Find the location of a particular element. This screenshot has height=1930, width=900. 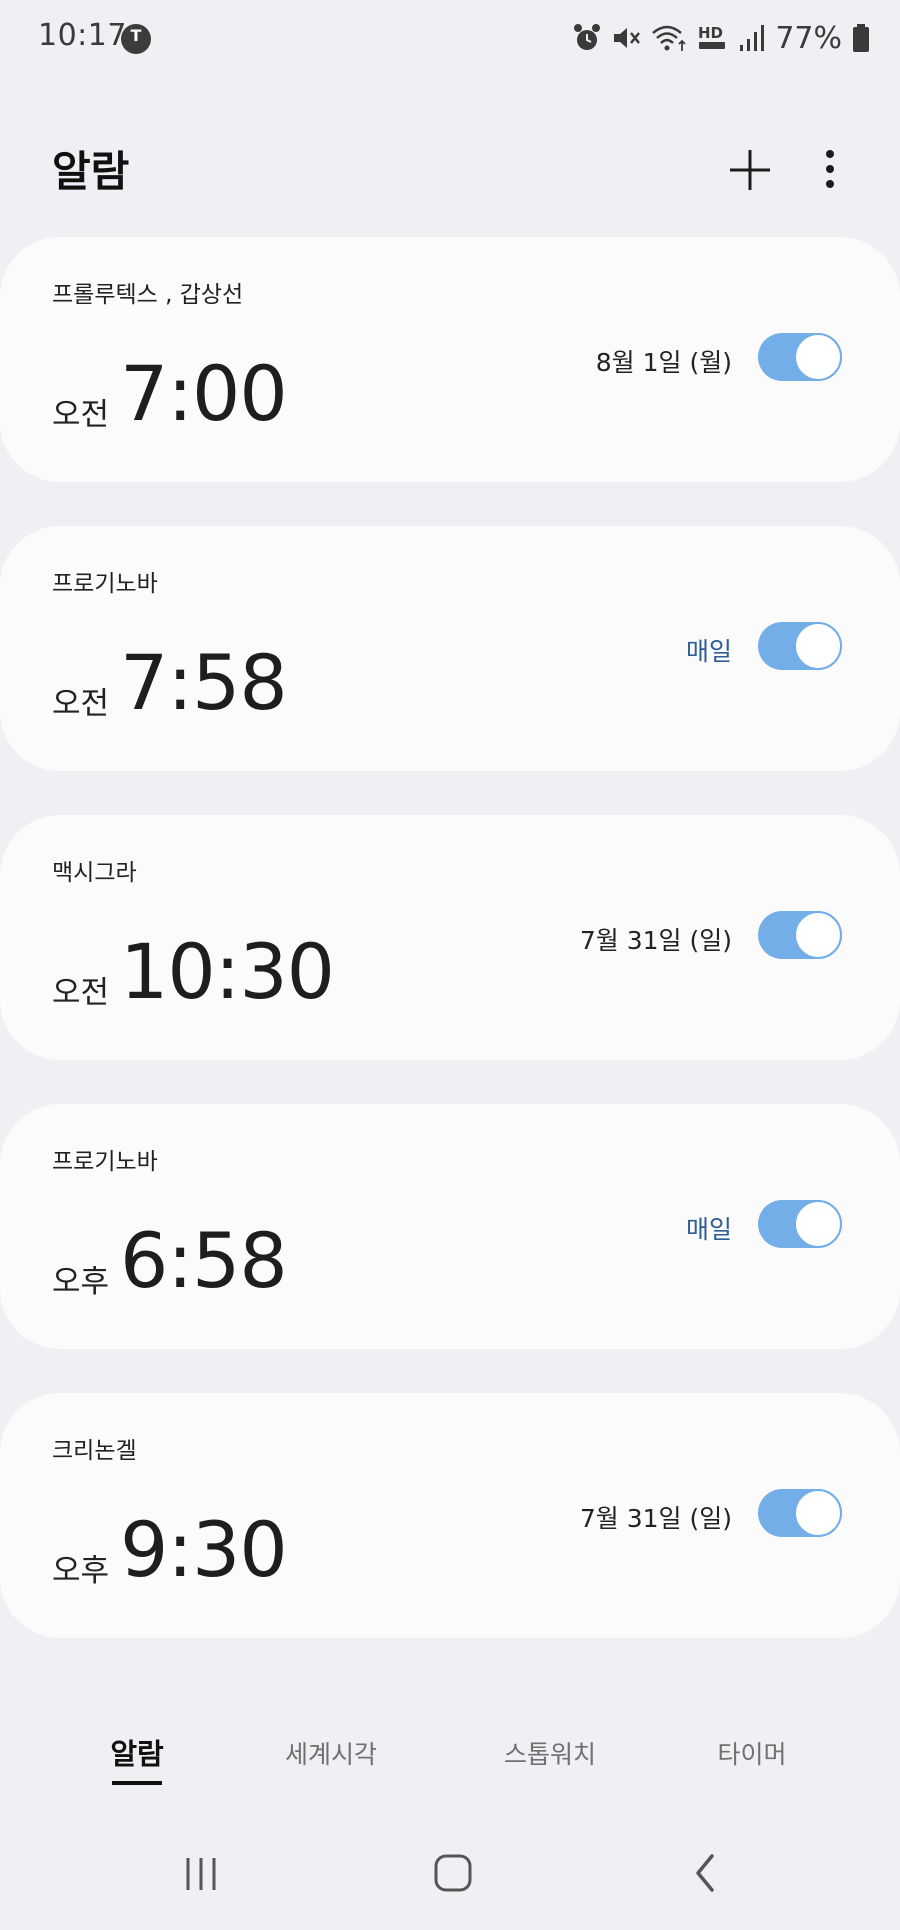

battery-icon is located at coordinates (861, 38).